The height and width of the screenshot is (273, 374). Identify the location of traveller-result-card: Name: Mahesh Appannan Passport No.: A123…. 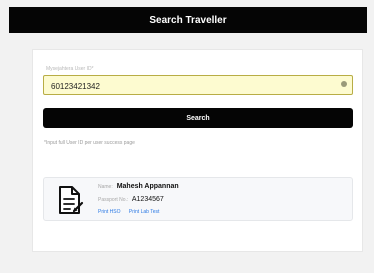
(198, 199).